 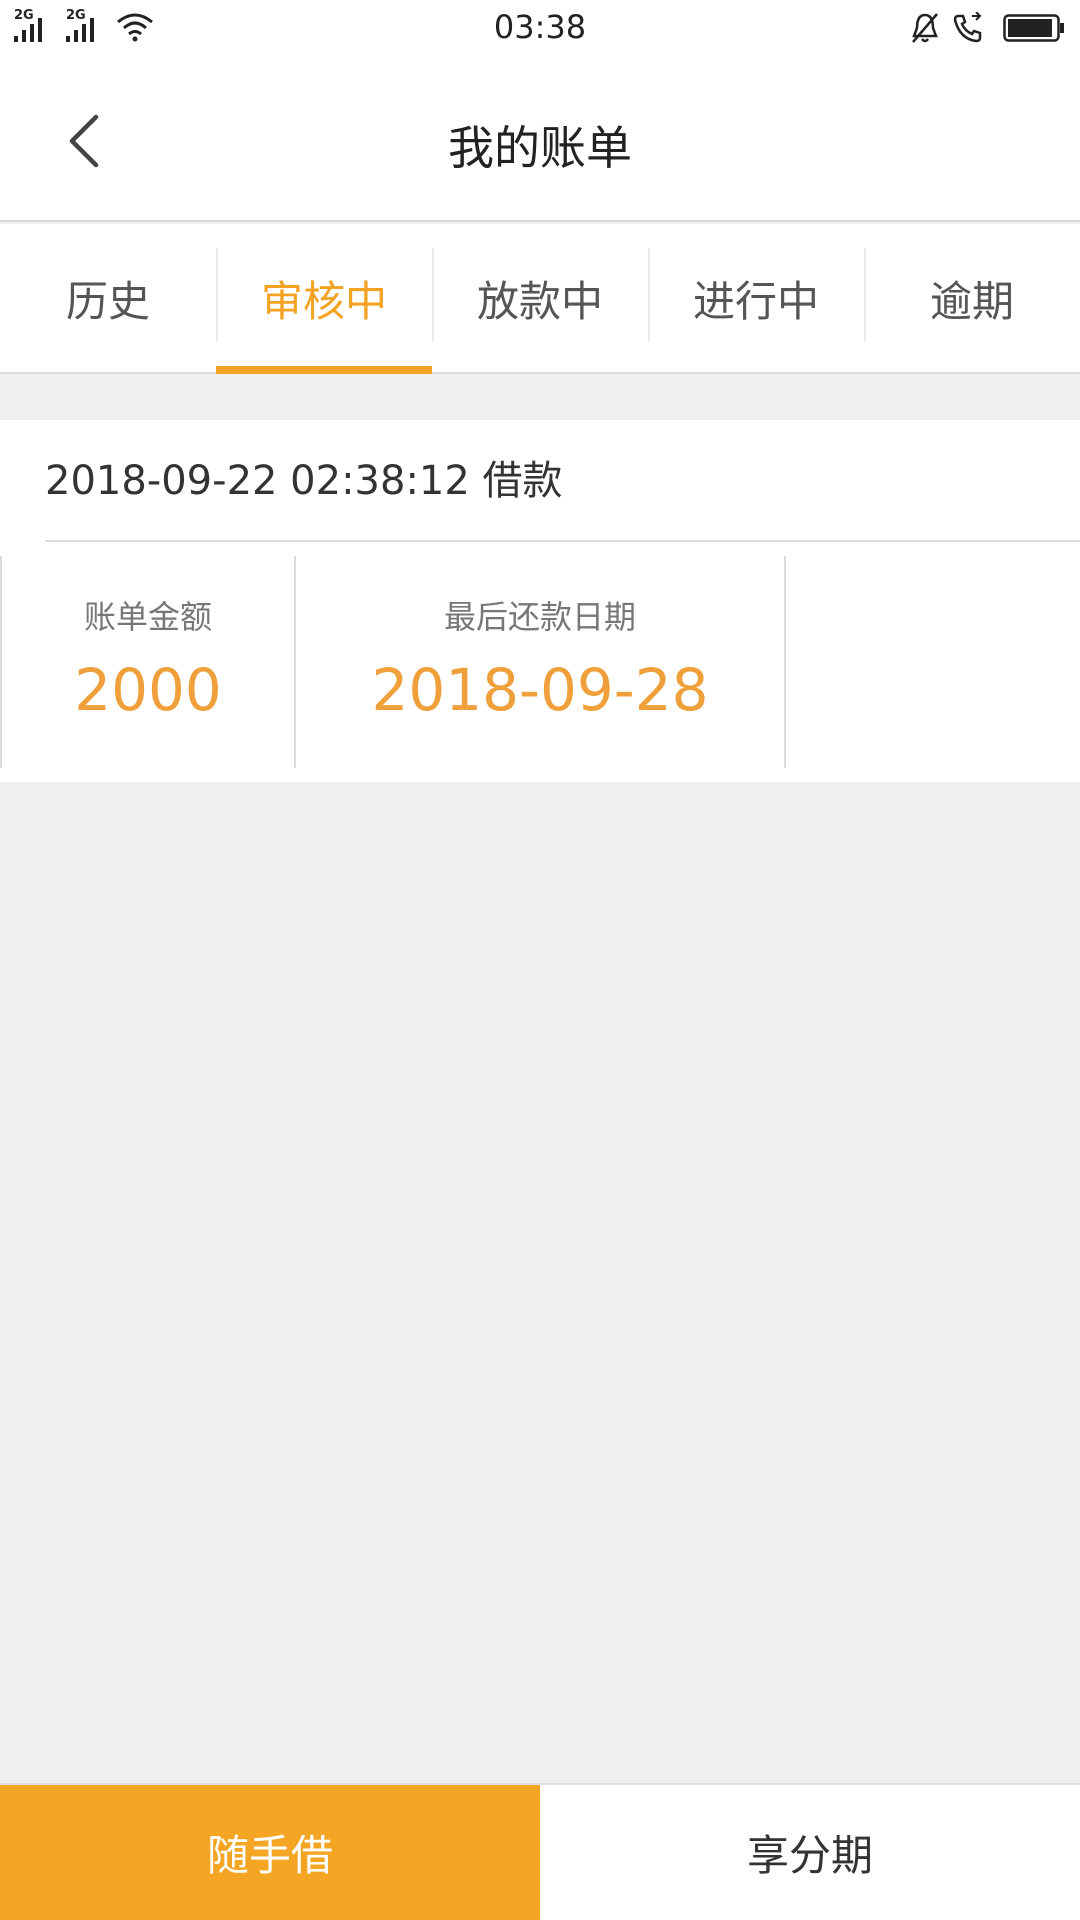 What do you see at coordinates (785, 662) in the screenshot?
I see `divider` at bounding box center [785, 662].